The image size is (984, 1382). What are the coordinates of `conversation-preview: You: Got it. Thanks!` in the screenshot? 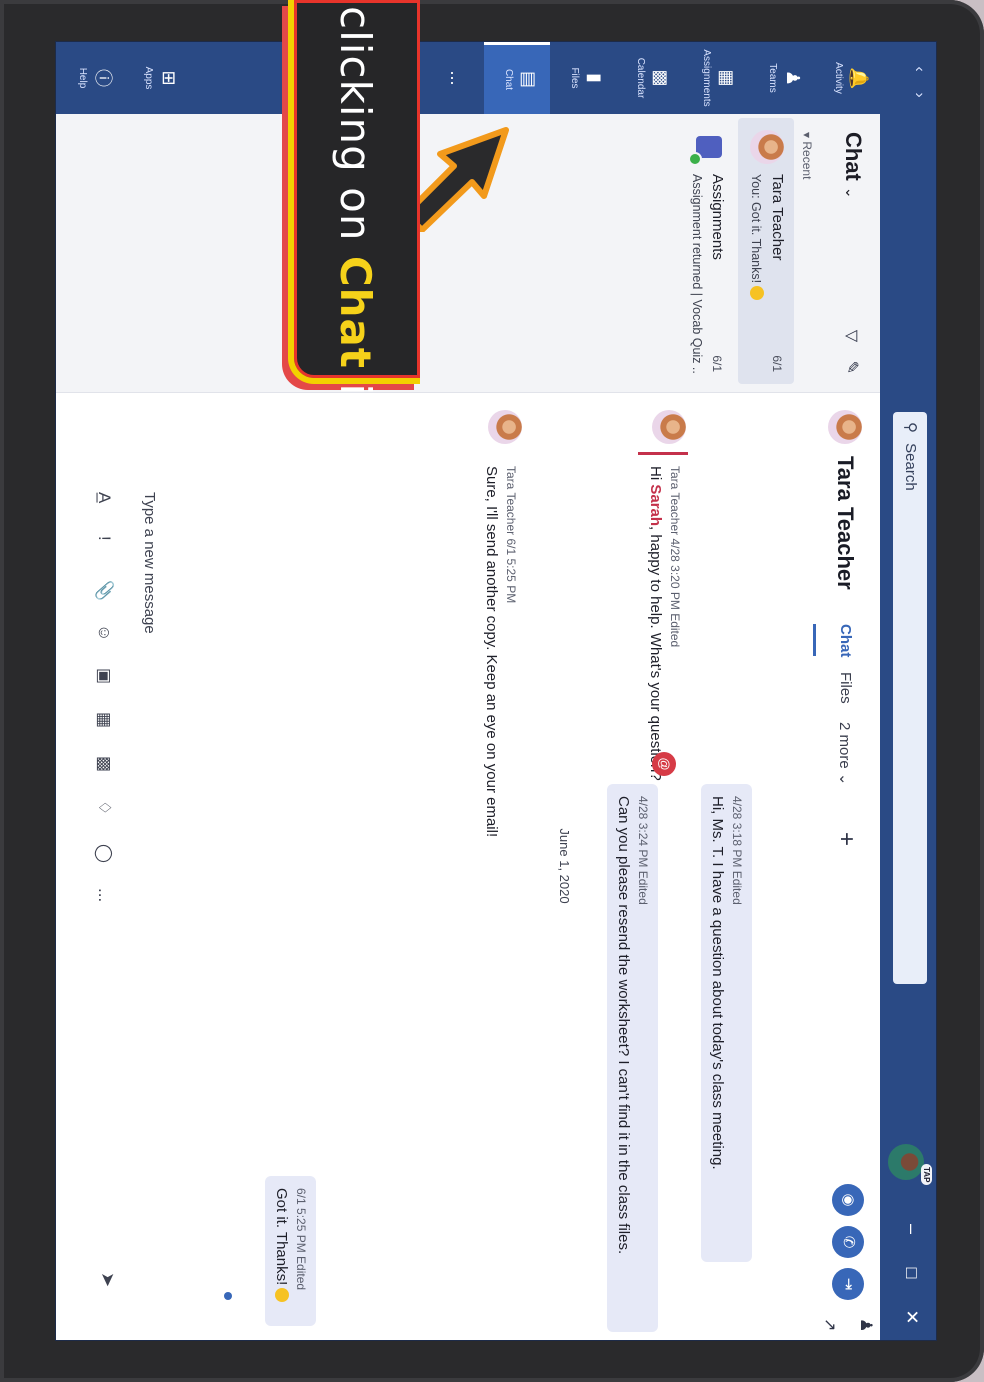 It's located at (756, 274).